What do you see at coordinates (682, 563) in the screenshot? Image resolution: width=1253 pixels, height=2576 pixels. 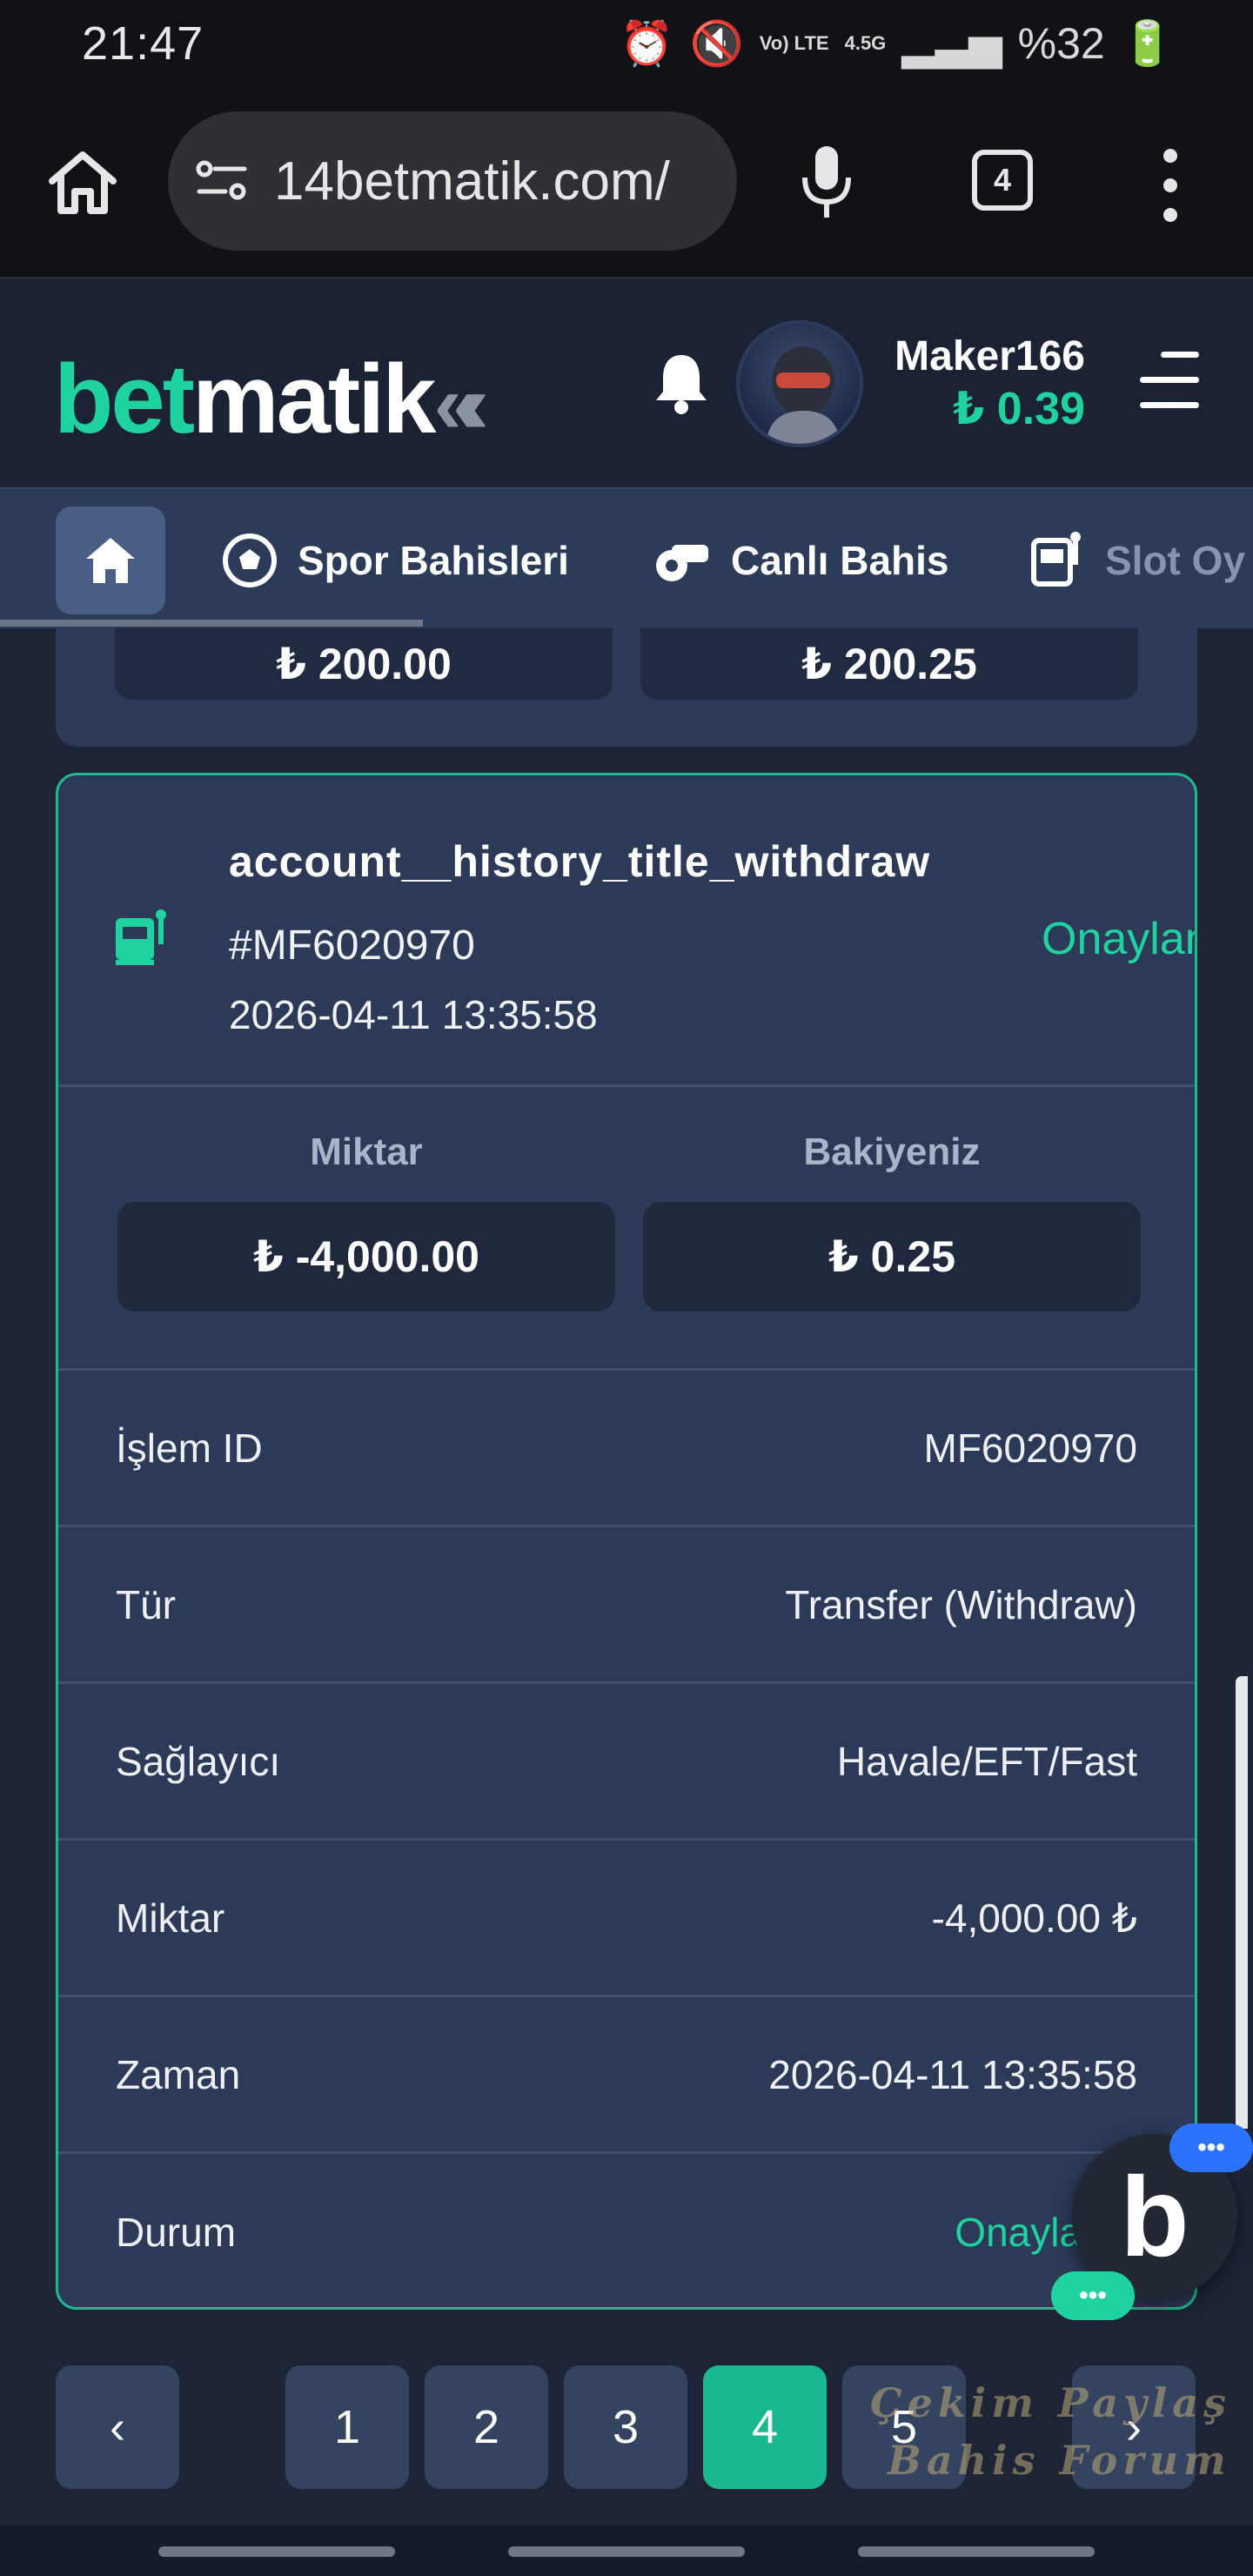 I see `whistle-icon` at bounding box center [682, 563].